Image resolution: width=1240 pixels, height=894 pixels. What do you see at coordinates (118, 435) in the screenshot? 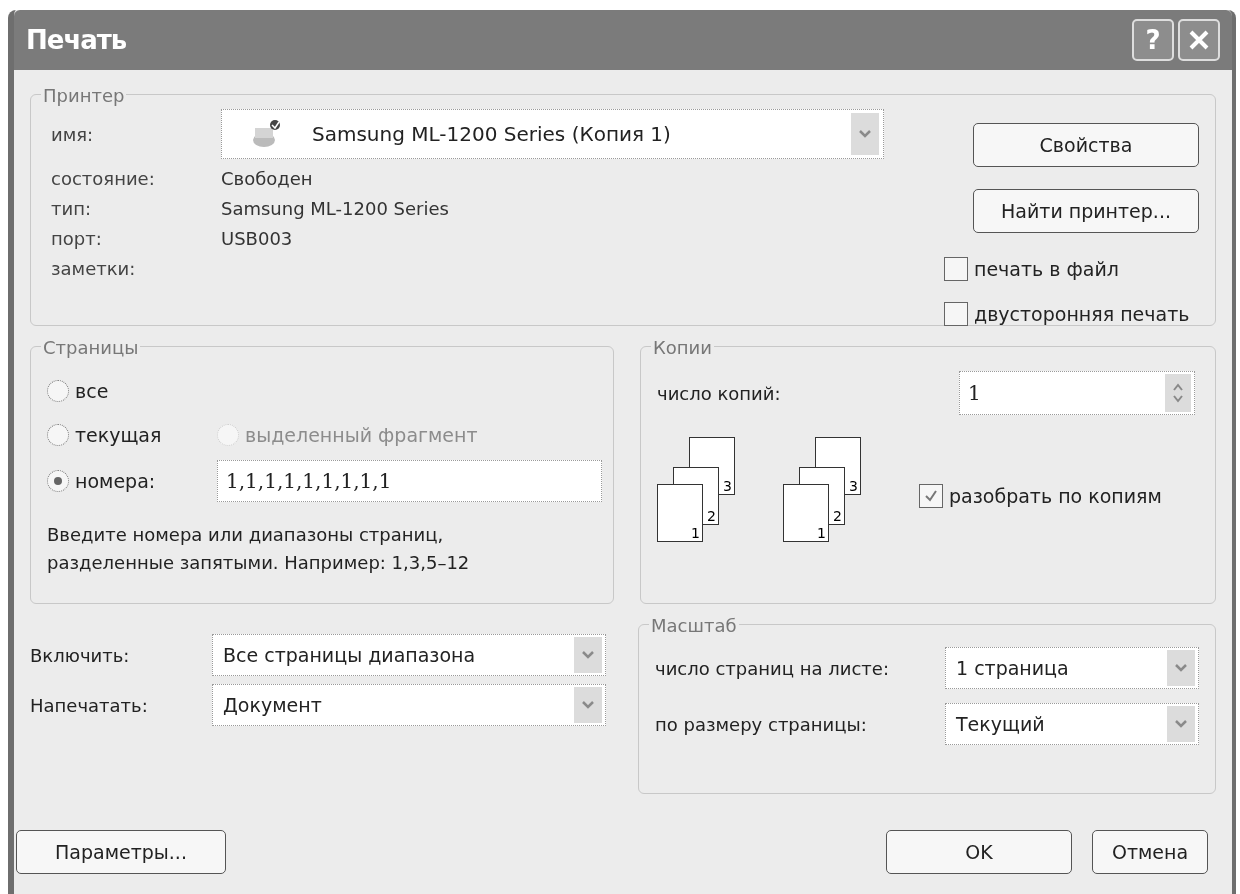
I see `radio-label: текущая` at bounding box center [118, 435].